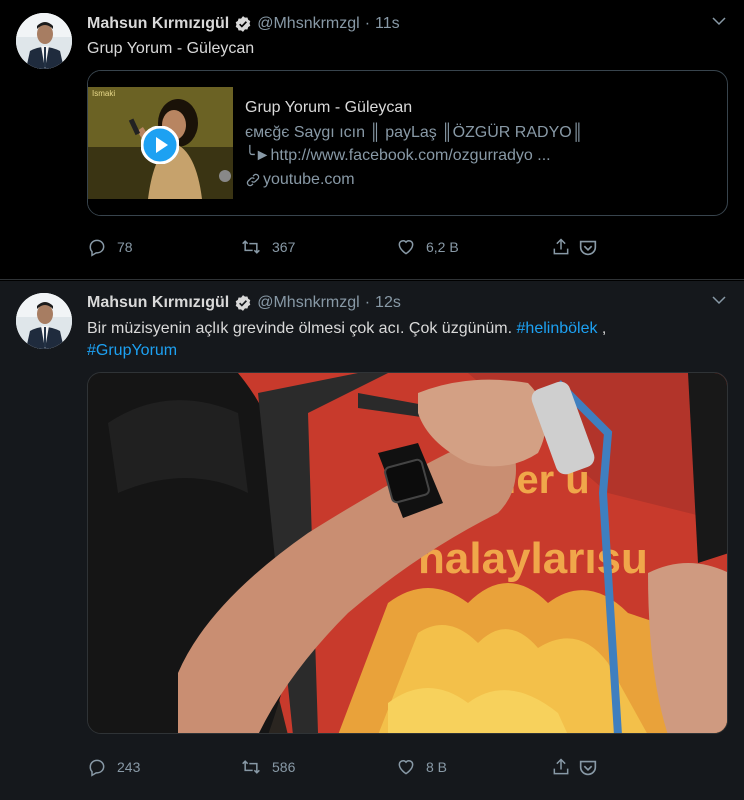 The width and height of the screenshot is (744, 800). I want to click on video-thumbnail: Ismaki, so click(160, 143).